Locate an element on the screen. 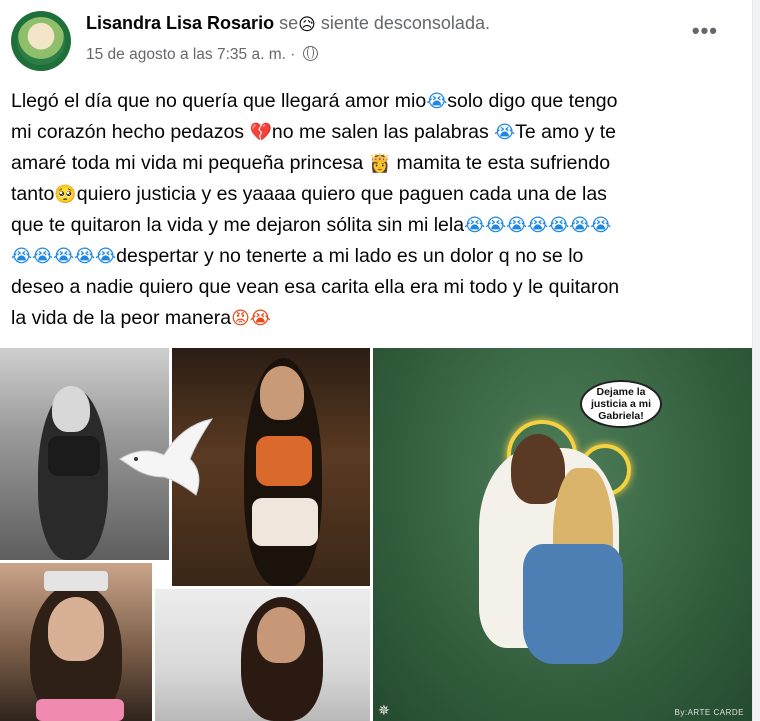  photo-newspaper is located at coordinates (262, 655).